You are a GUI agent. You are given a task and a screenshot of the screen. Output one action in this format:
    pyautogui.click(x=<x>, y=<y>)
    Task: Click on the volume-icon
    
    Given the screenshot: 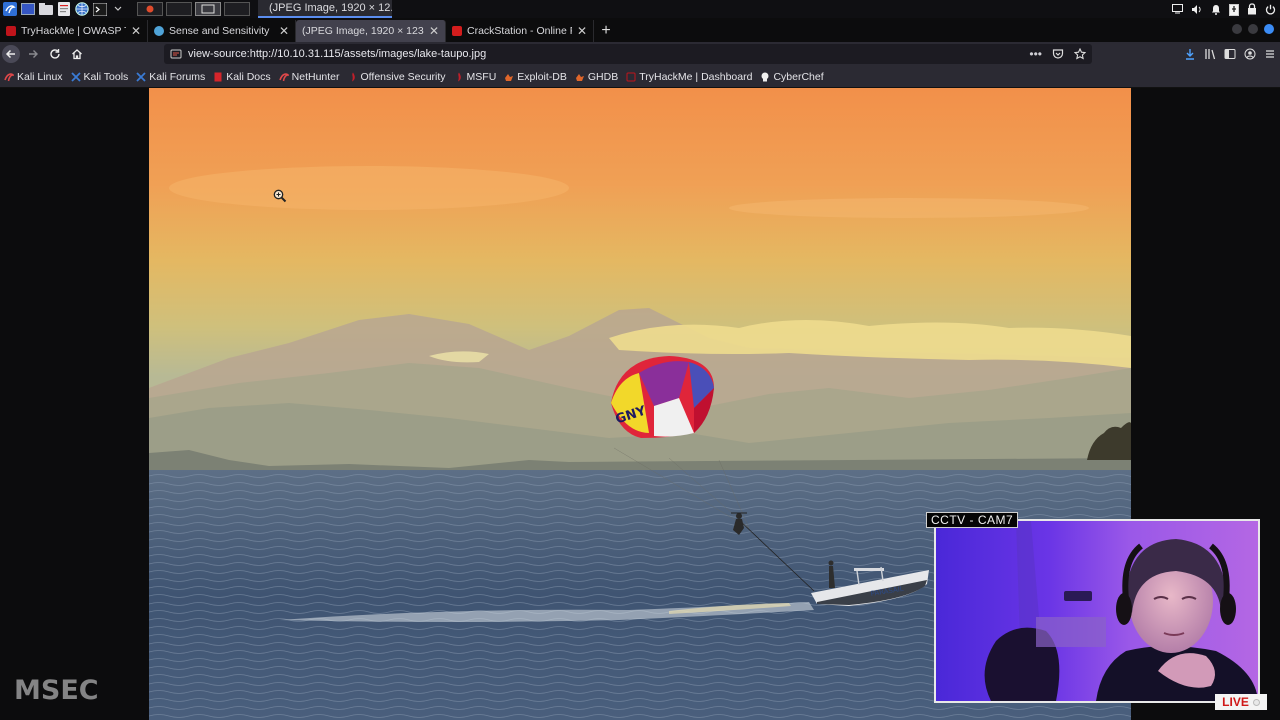 What is the action you would take?
    pyautogui.click(x=1197, y=9)
    